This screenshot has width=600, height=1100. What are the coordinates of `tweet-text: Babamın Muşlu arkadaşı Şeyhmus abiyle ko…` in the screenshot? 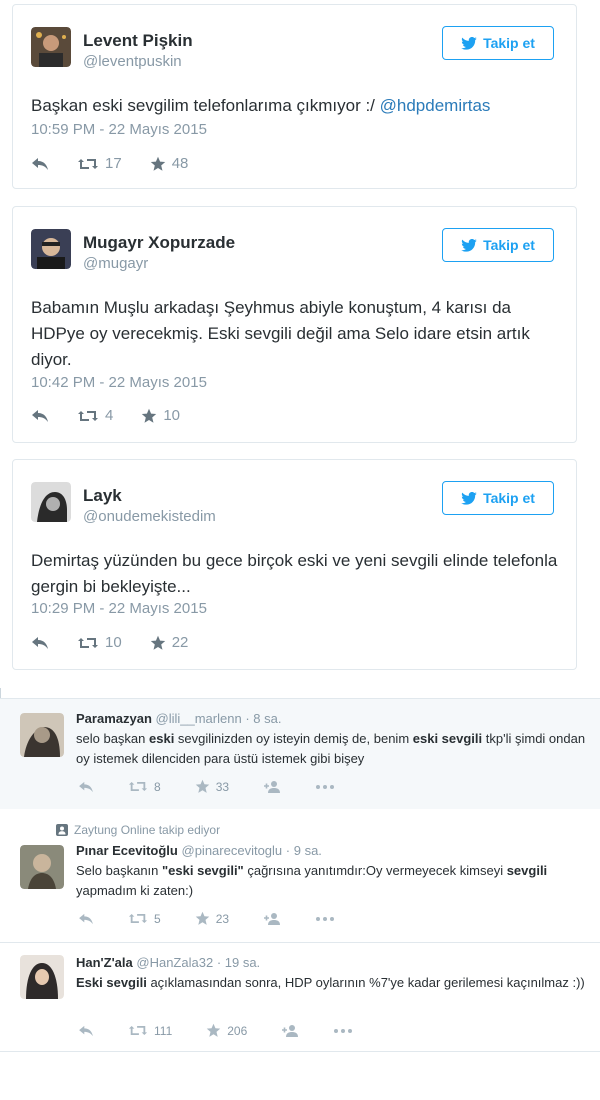 It's located at (280, 333).